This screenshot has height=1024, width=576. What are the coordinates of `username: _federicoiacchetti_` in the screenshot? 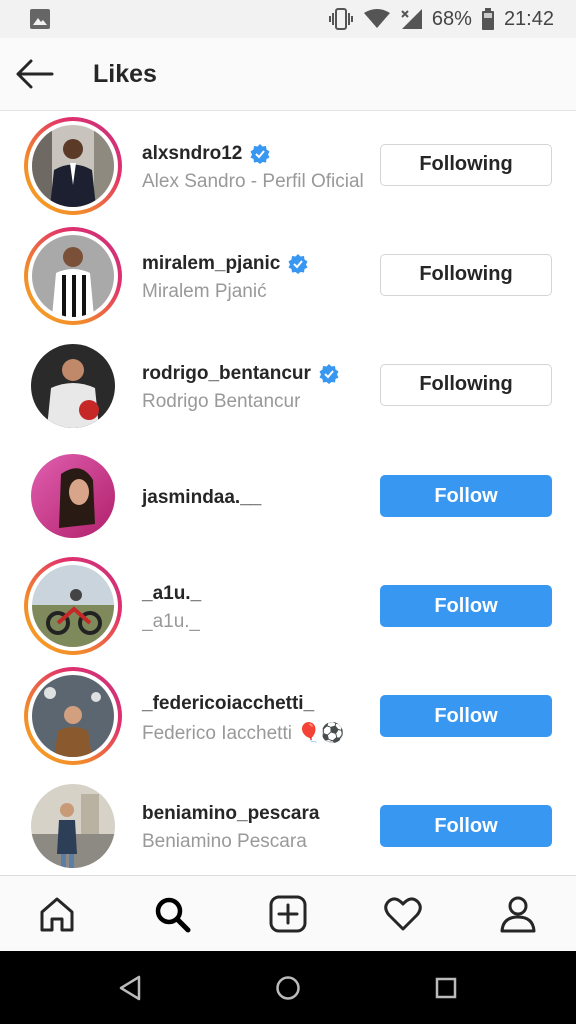 It's located at (228, 704).